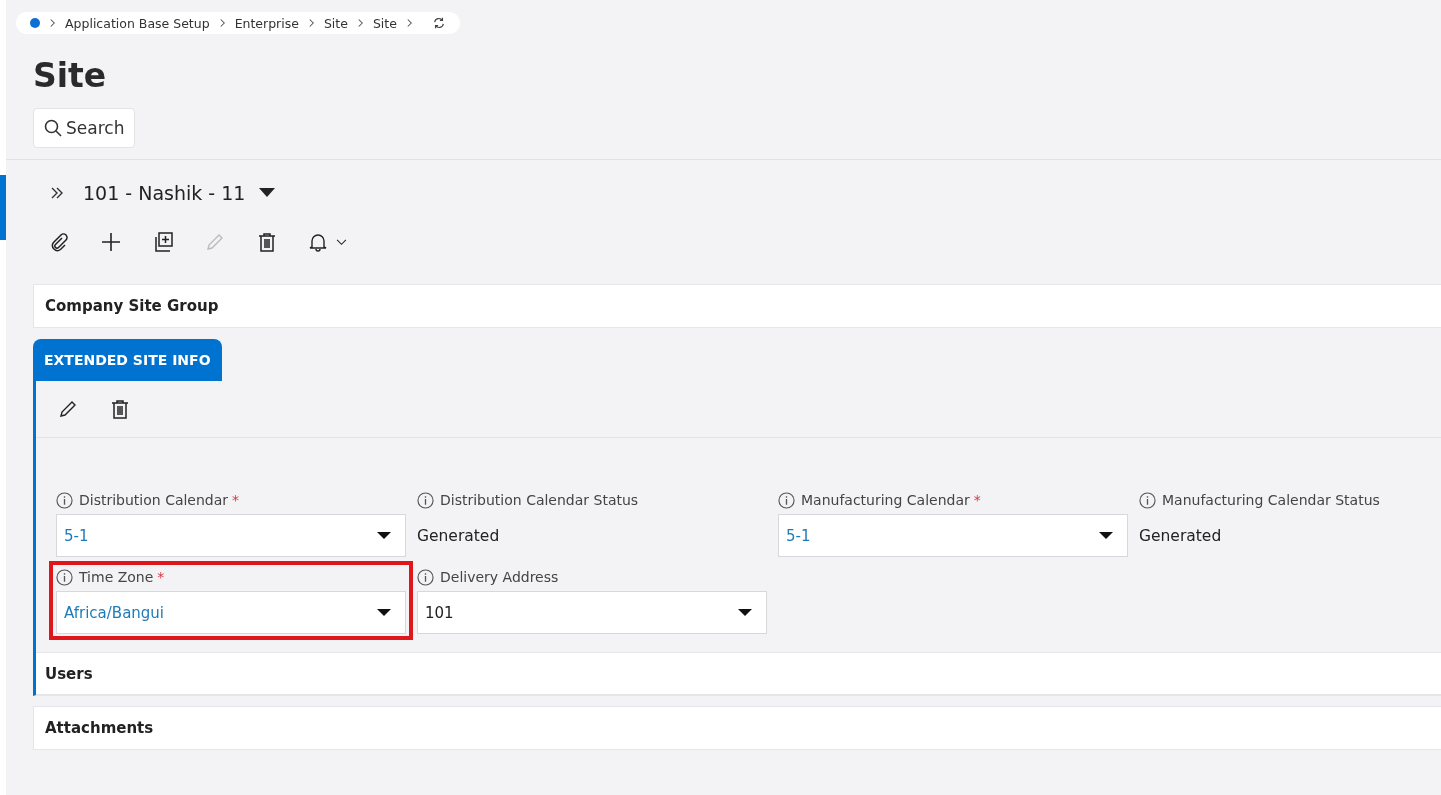  I want to click on breadcrumb-link: Application Base Setup, so click(137, 23).